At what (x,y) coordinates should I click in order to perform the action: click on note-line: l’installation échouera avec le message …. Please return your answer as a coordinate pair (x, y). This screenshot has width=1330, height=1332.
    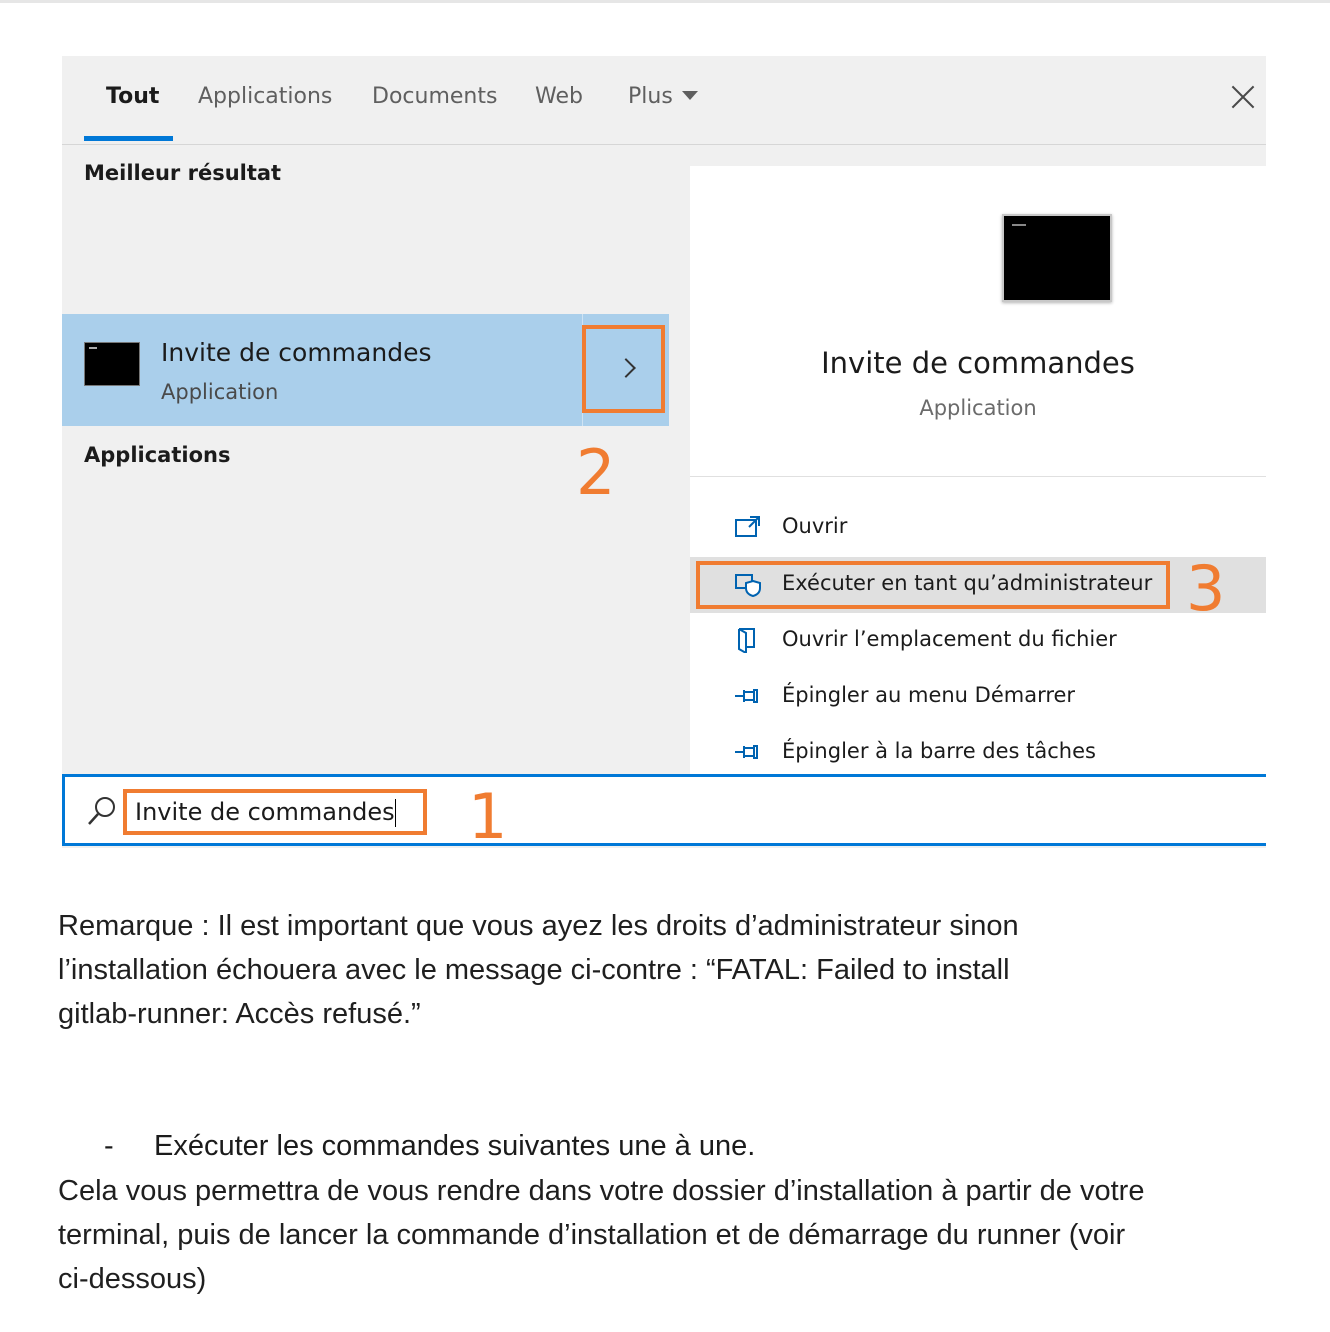
    Looking at the image, I should click on (534, 970).